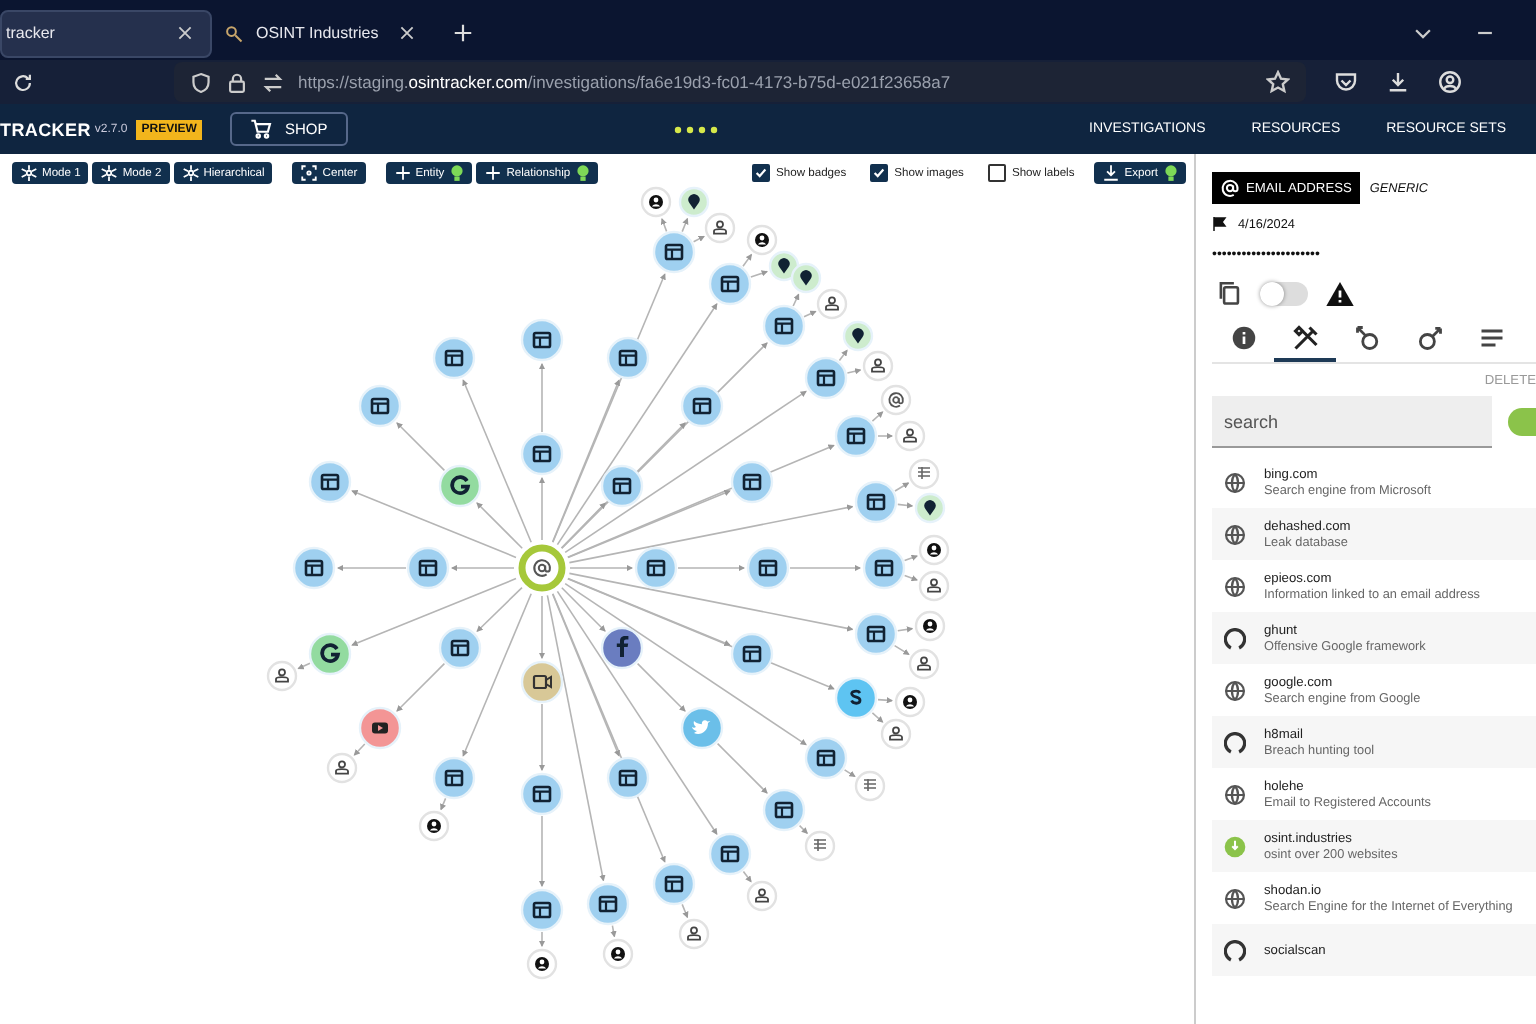 The width and height of the screenshot is (1536, 1024). Describe the element at coordinates (896, 400) in the screenshot. I see `at-sign-node-icon` at that location.